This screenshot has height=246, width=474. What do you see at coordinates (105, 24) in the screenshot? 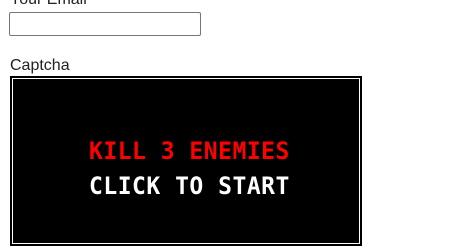
I see `email-field` at bounding box center [105, 24].